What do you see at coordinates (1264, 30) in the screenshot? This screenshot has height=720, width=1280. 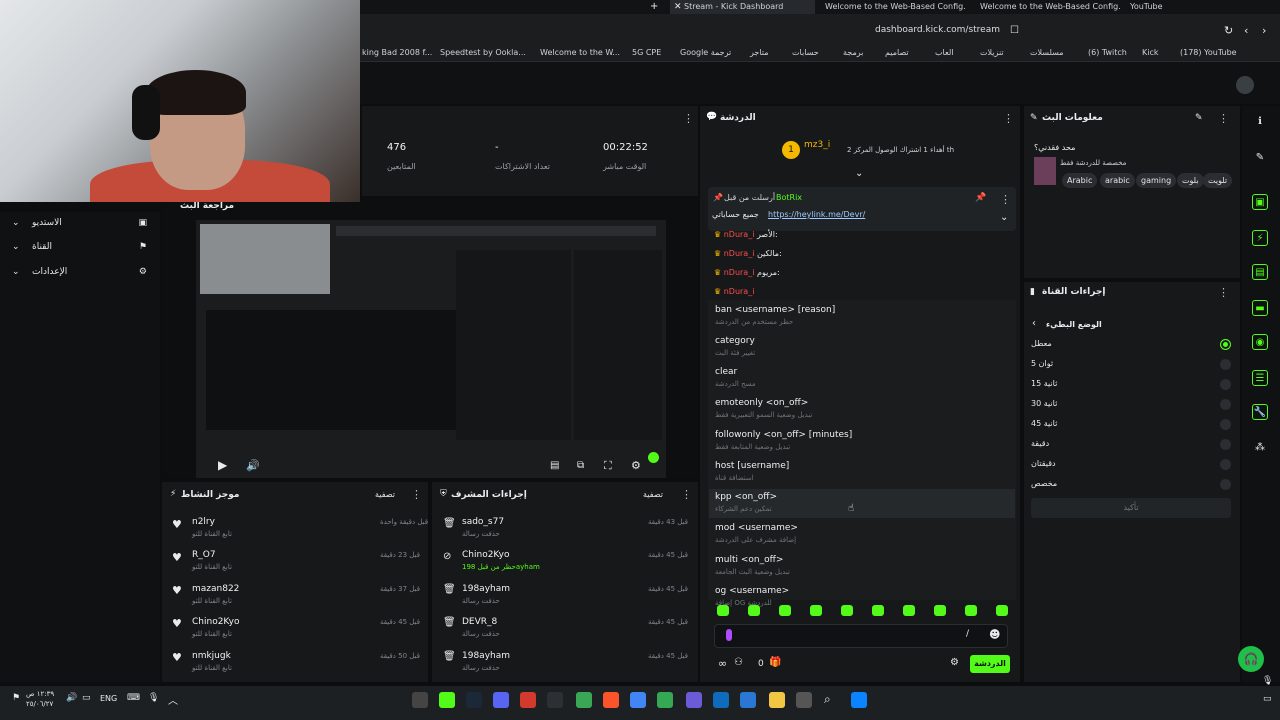 I see `forward-icon: ›` at bounding box center [1264, 30].